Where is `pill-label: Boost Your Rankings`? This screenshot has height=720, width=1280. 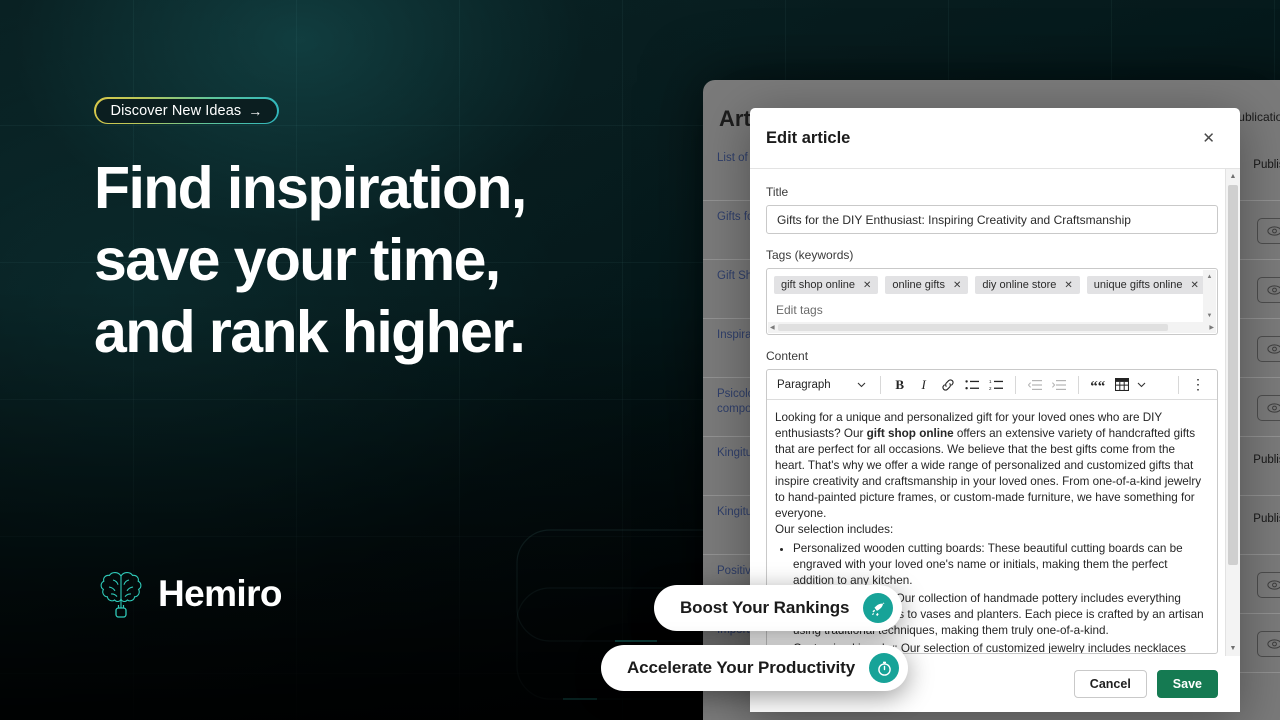 pill-label: Boost Your Rankings is located at coordinates (765, 607).